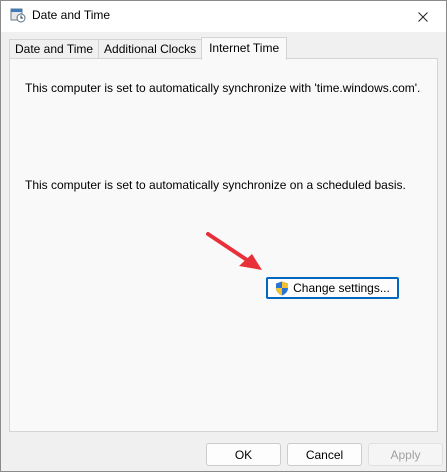 The width and height of the screenshot is (447, 472). Describe the element at coordinates (71, 15) in the screenshot. I see `window-title: Date and Time` at that location.